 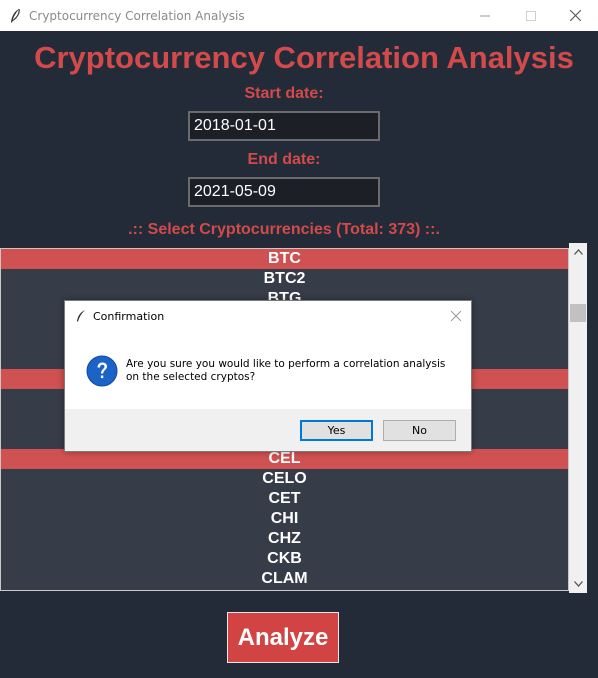 I want to click on list-item: CEL, so click(x=284, y=459).